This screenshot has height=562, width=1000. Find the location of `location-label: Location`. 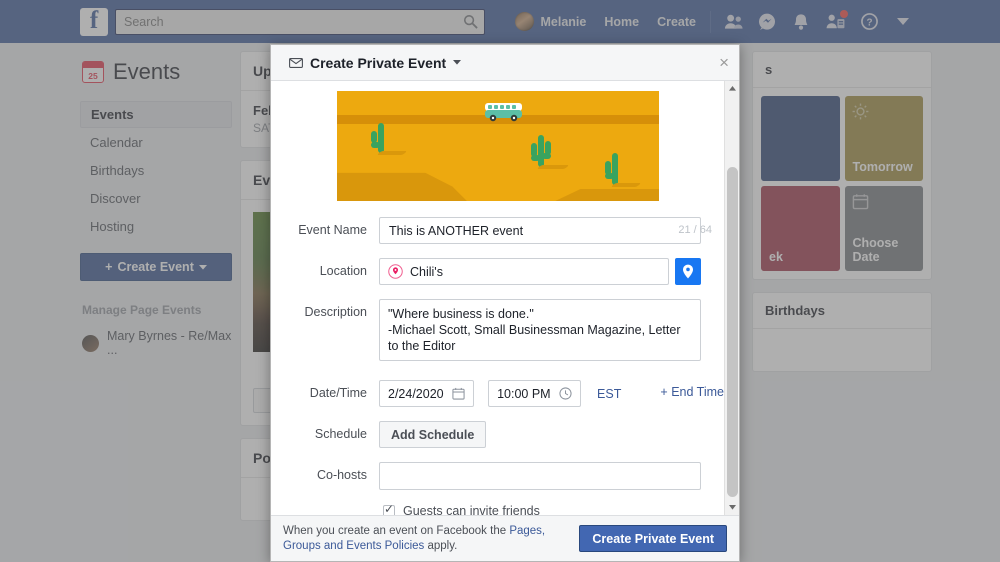

location-label: Location is located at coordinates (343, 271).